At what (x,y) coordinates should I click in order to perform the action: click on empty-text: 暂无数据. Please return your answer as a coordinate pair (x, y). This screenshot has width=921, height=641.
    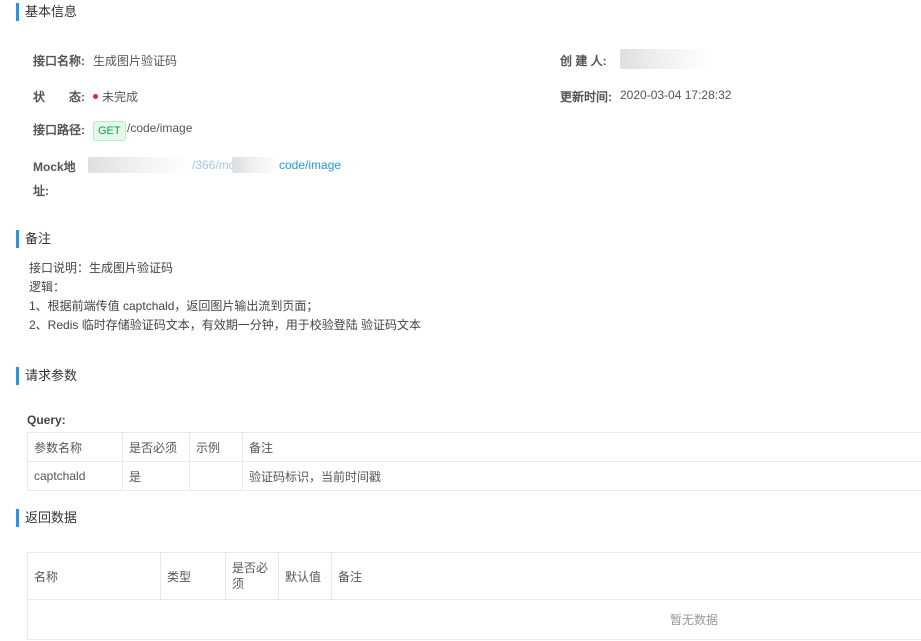
    Looking at the image, I should click on (474, 619).